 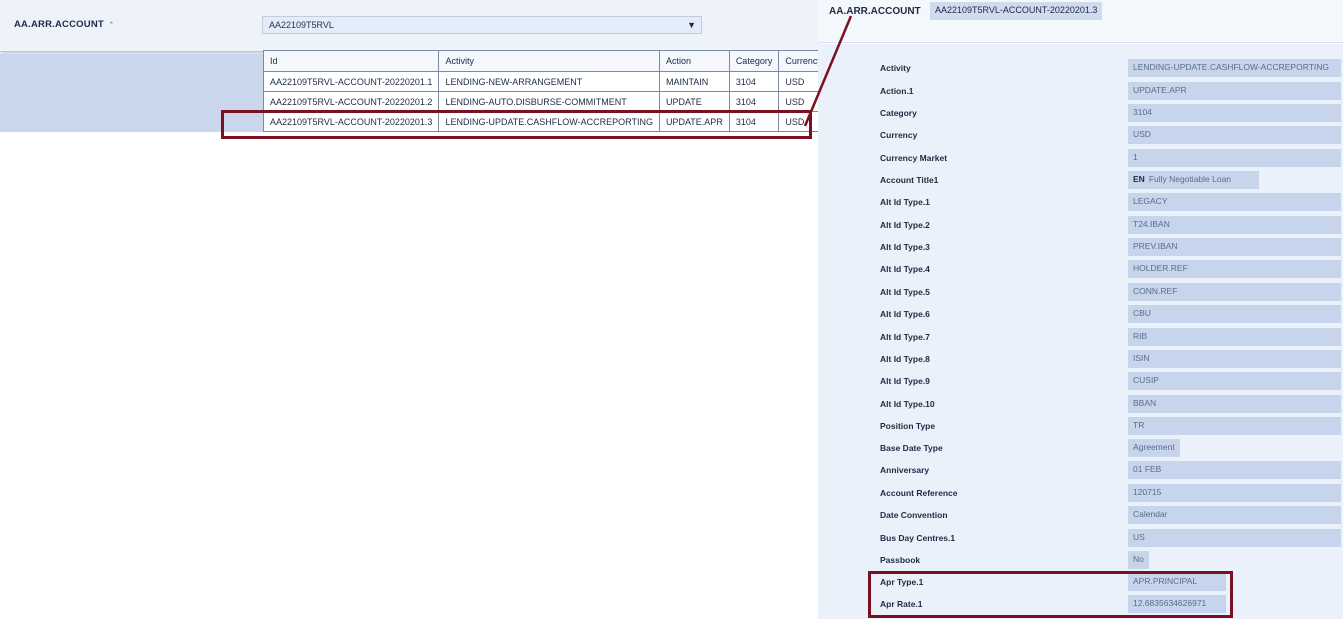 What do you see at coordinates (1234, 68) in the screenshot?
I see `field-value: LENDING-UPDATE.CASHFLOW-ACCREPORTING` at bounding box center [1234, 68].